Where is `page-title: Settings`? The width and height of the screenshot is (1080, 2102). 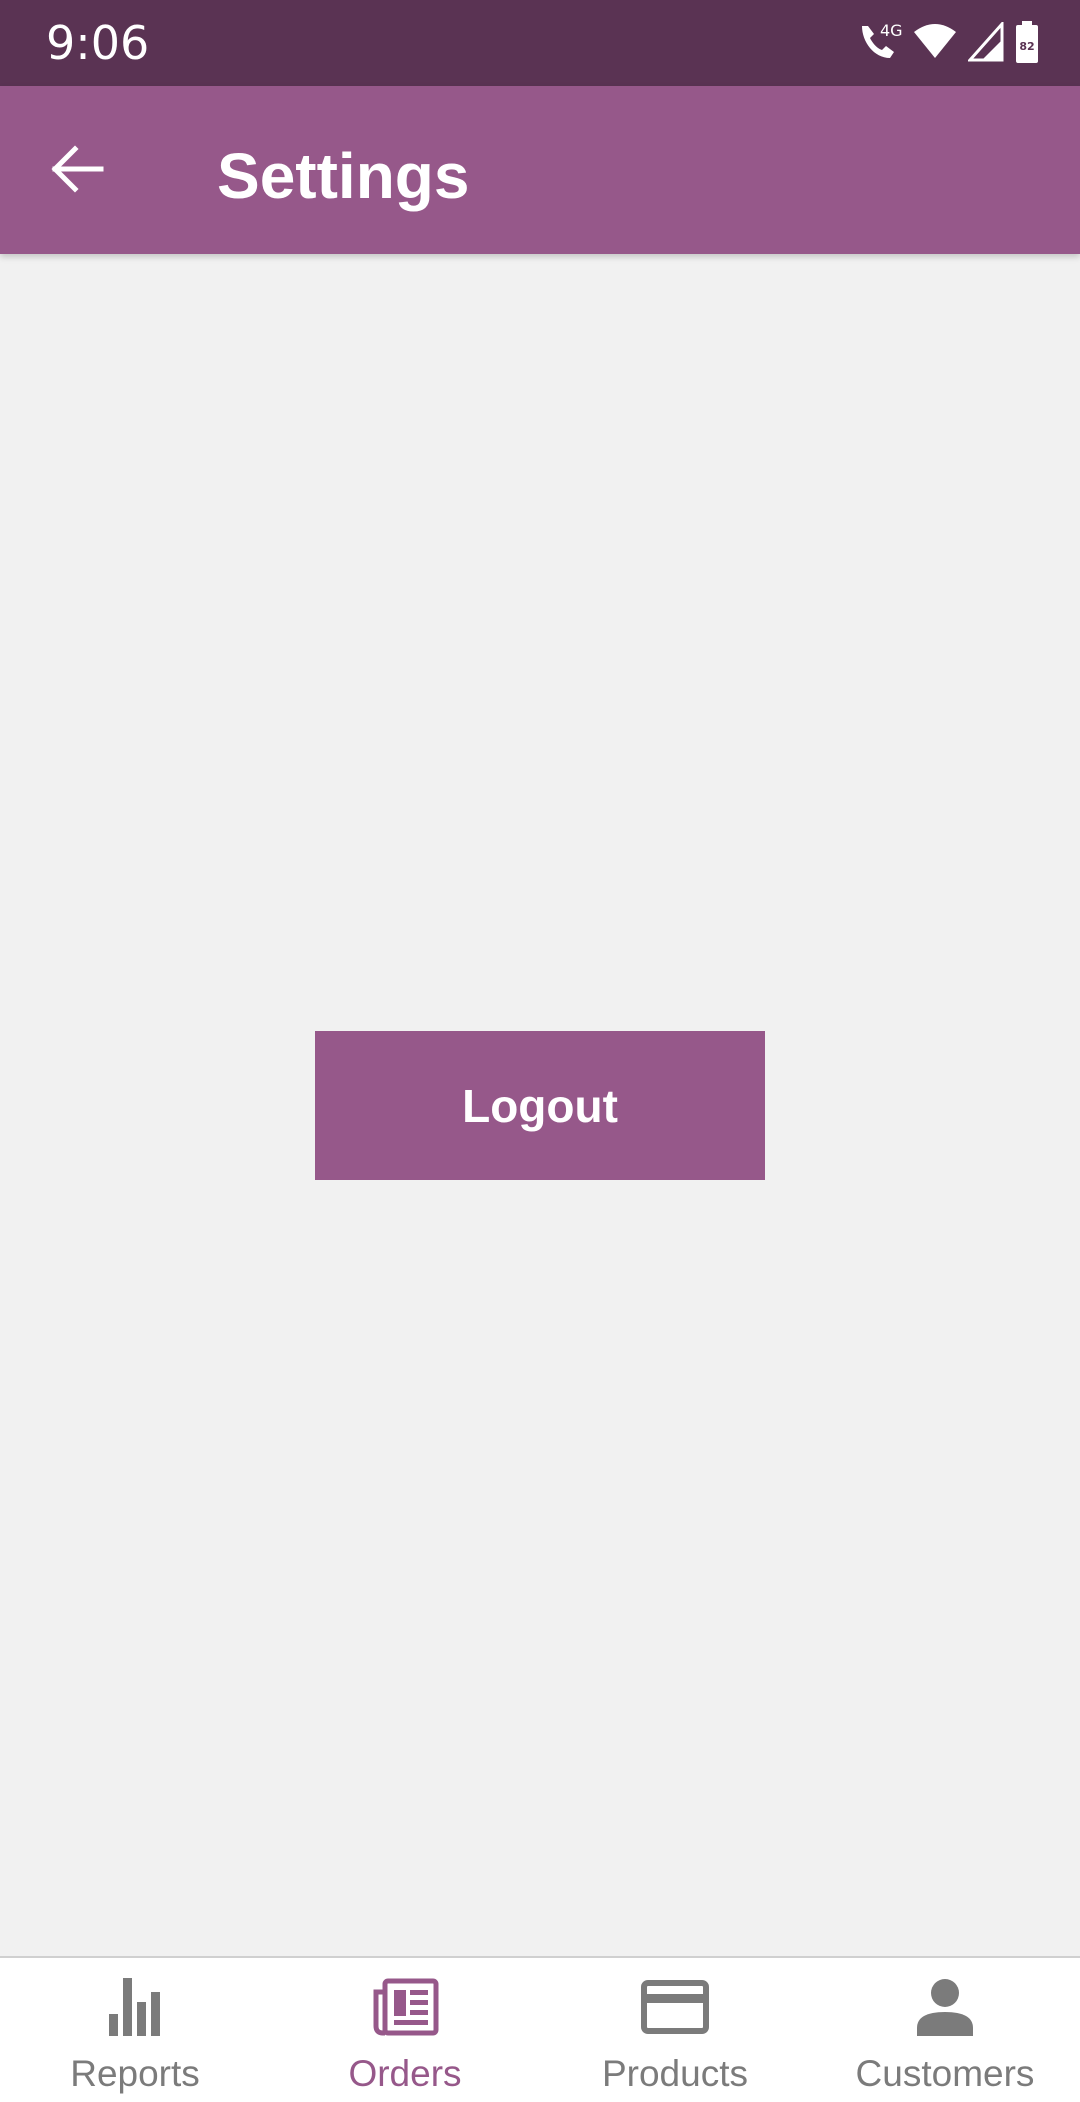
page-title: Settings is located at coordinates (343, 176).